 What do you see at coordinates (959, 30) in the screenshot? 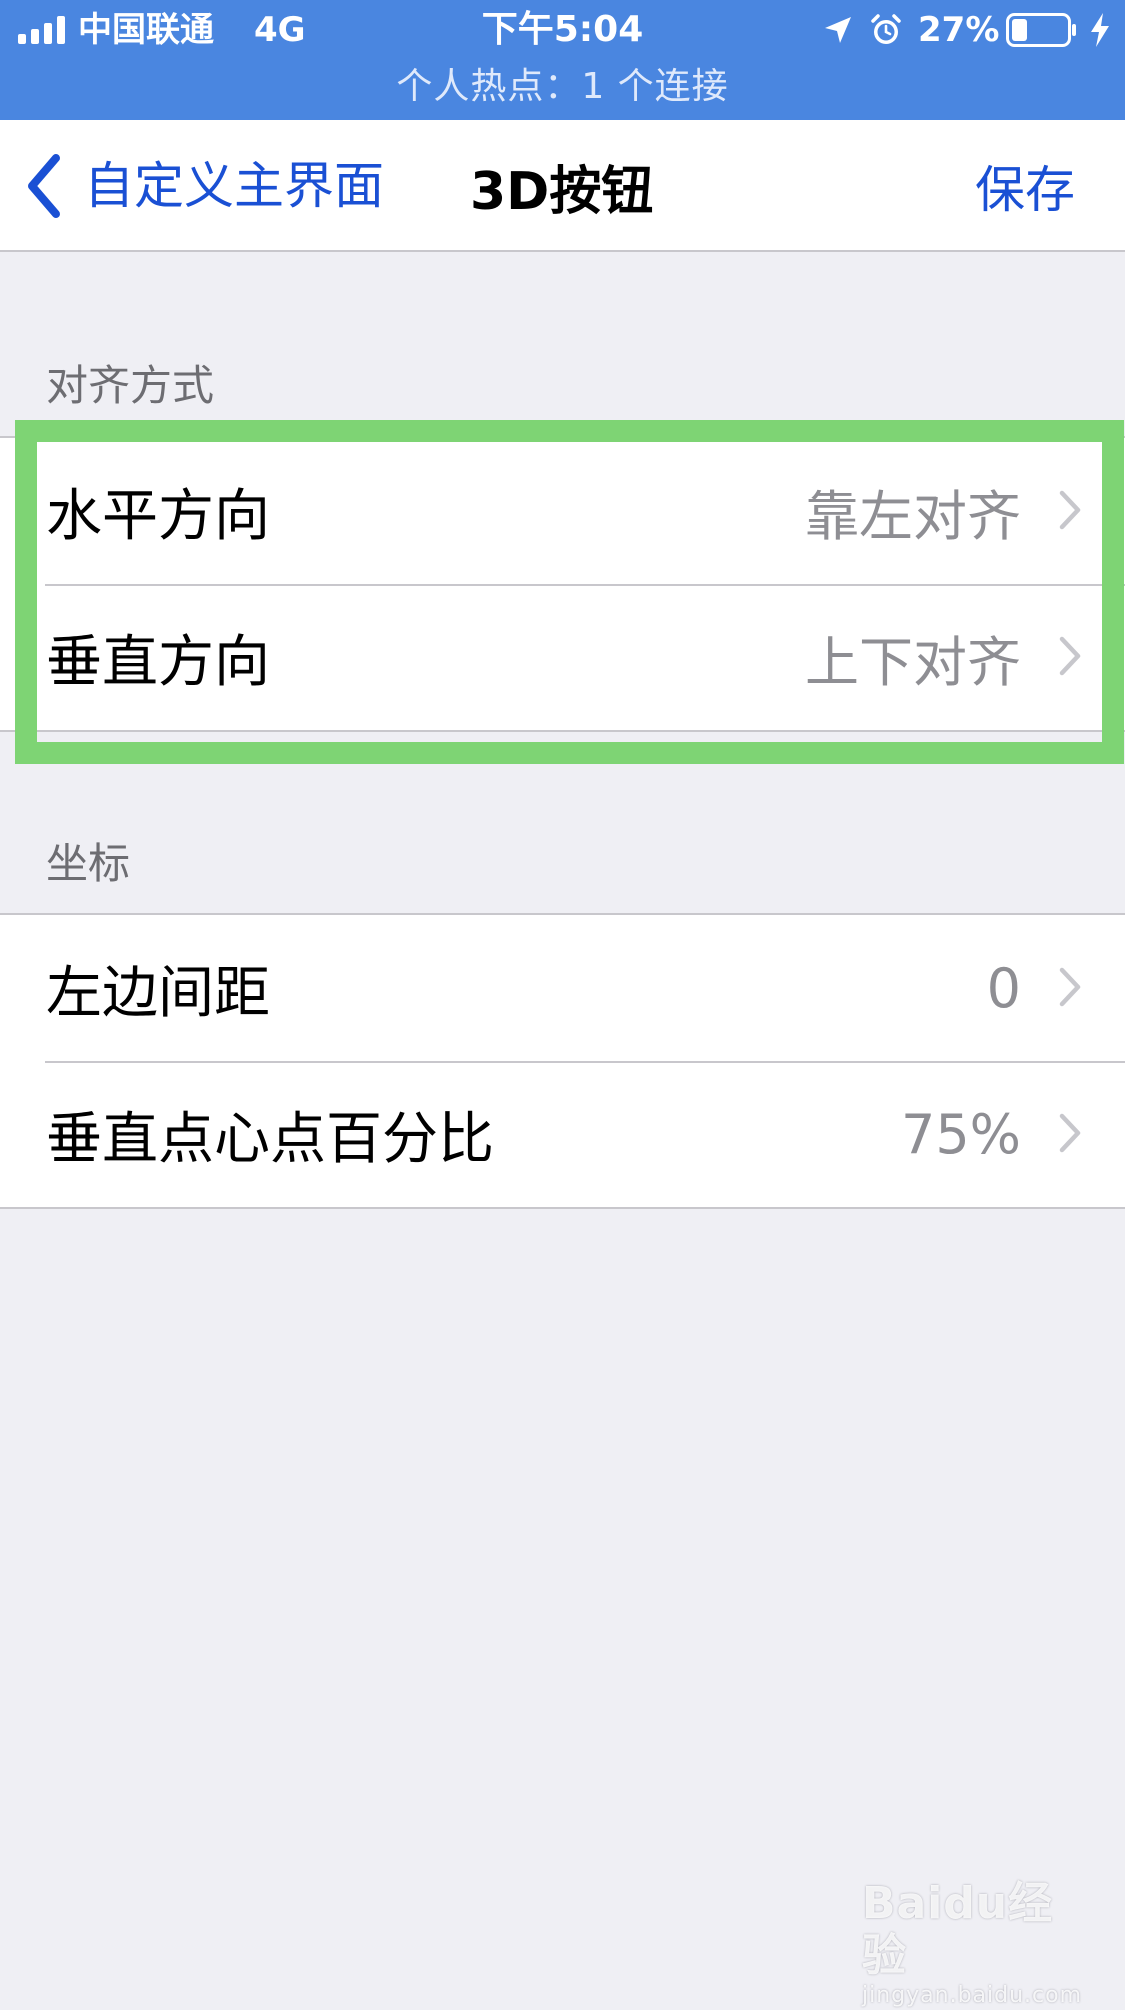
I see `battery-percent: 27%` at bounding box center [959, 30].